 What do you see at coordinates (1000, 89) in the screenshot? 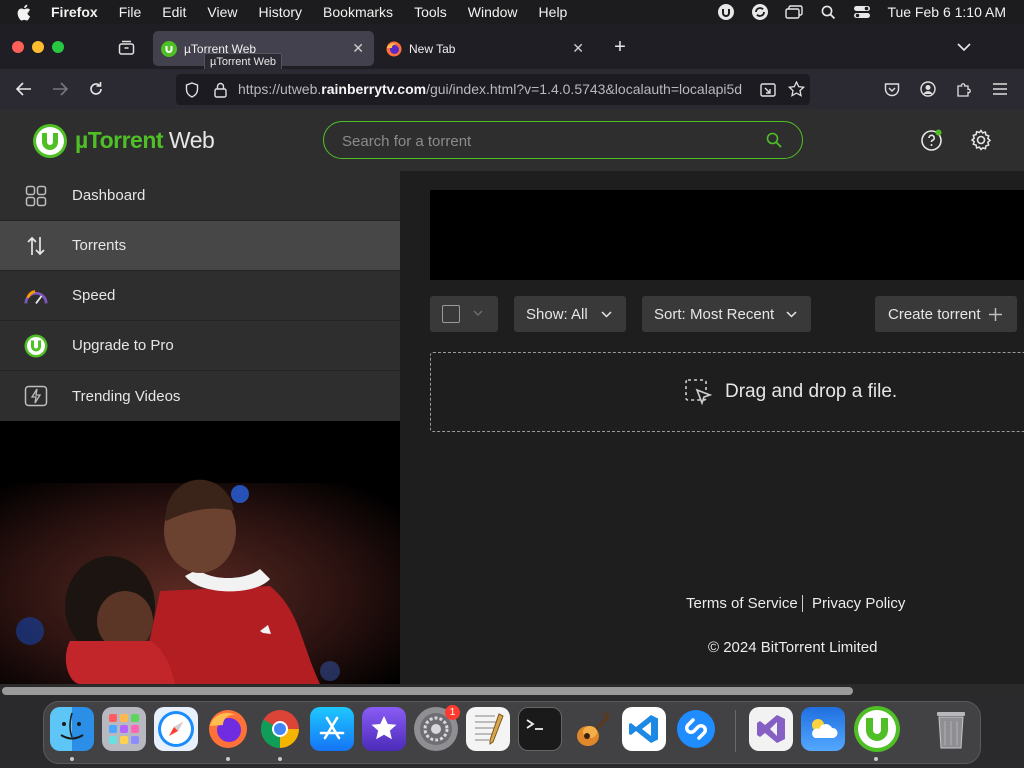
I see `hamburger-menu-icon` at bounding box center [1000, 89].